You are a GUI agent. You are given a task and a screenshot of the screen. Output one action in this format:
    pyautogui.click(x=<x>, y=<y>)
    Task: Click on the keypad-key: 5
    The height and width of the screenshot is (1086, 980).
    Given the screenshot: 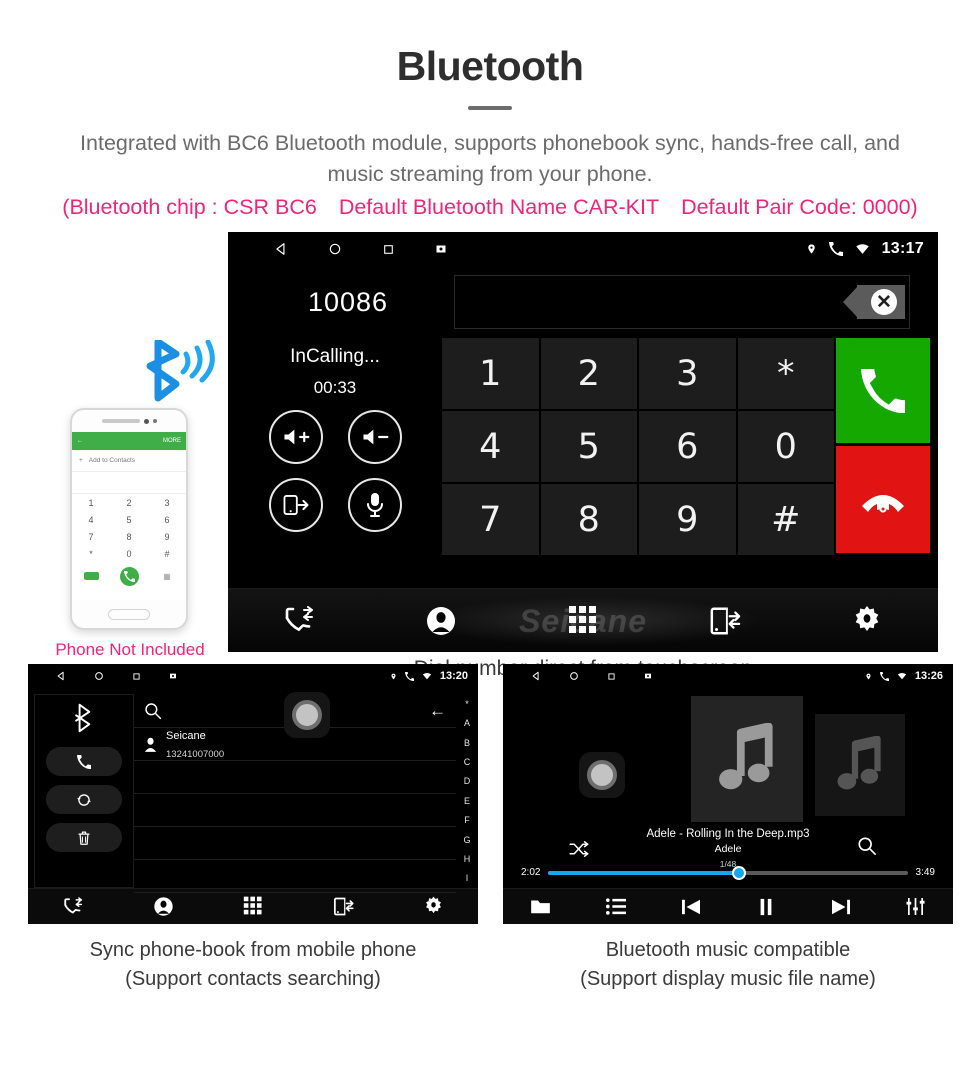 What is the action you would take?
    pyautogui.click(x=588, y=447)
    